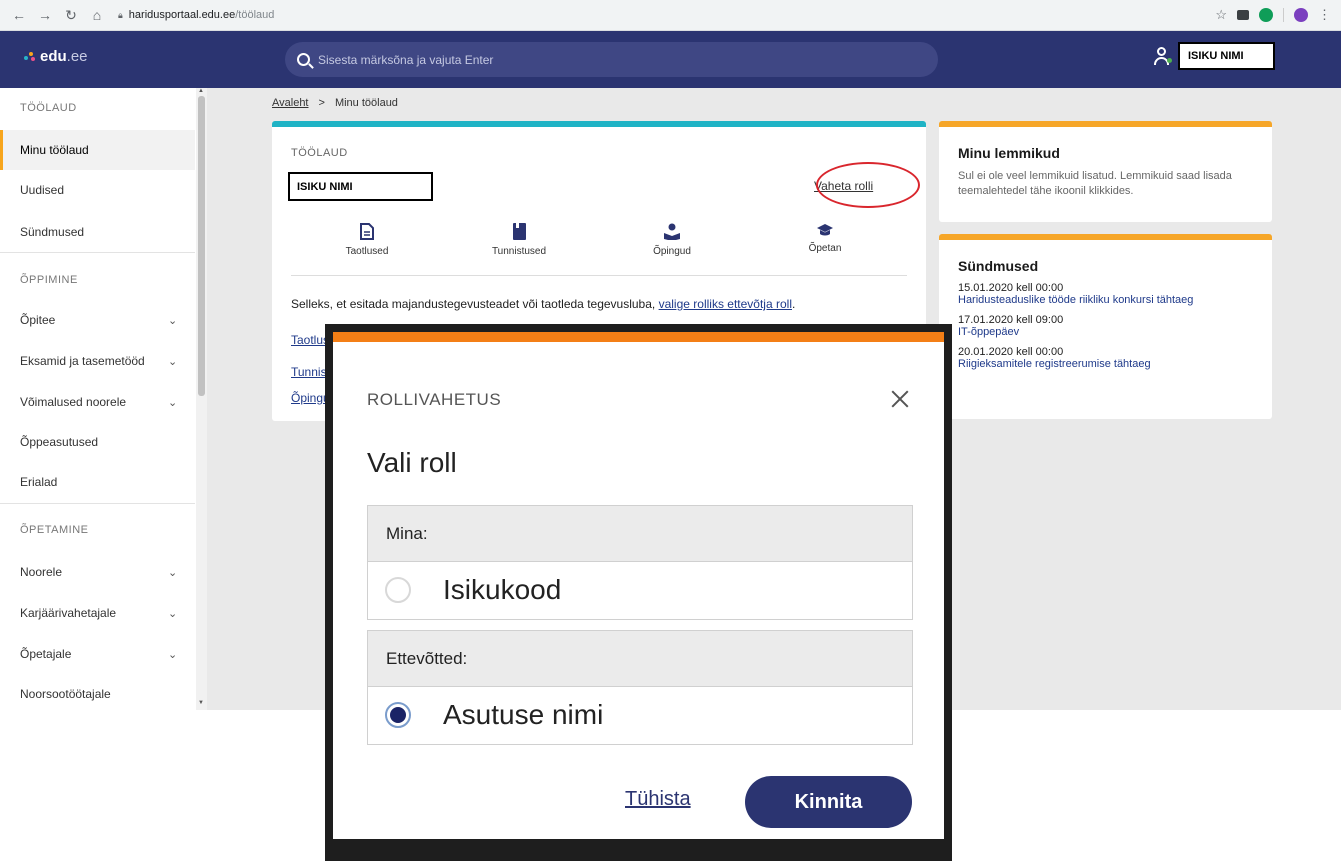  Describe the element at coordinates (54, 150) in the screenshot. I see `sidebar-item-label: Minu töölaud` at that location.